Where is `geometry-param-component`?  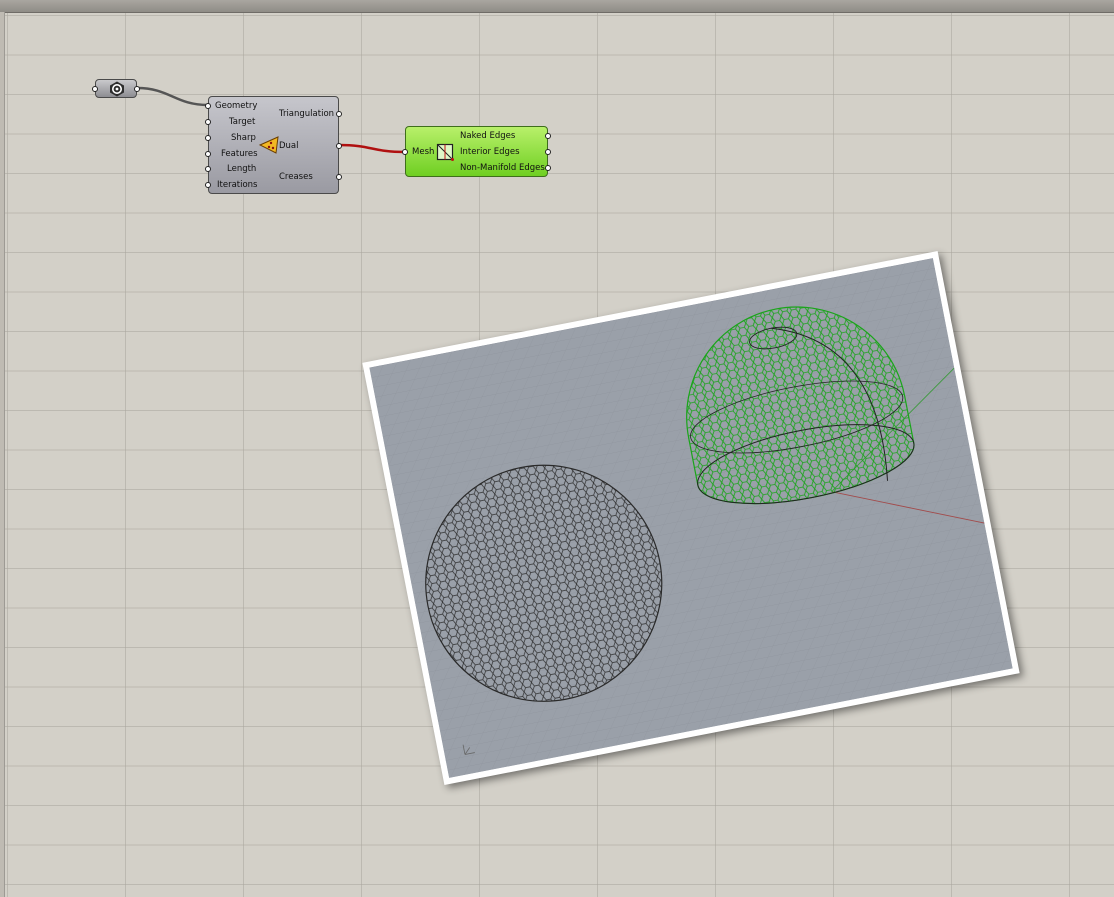 geometry-param-component is located at coordinates (116, 88).